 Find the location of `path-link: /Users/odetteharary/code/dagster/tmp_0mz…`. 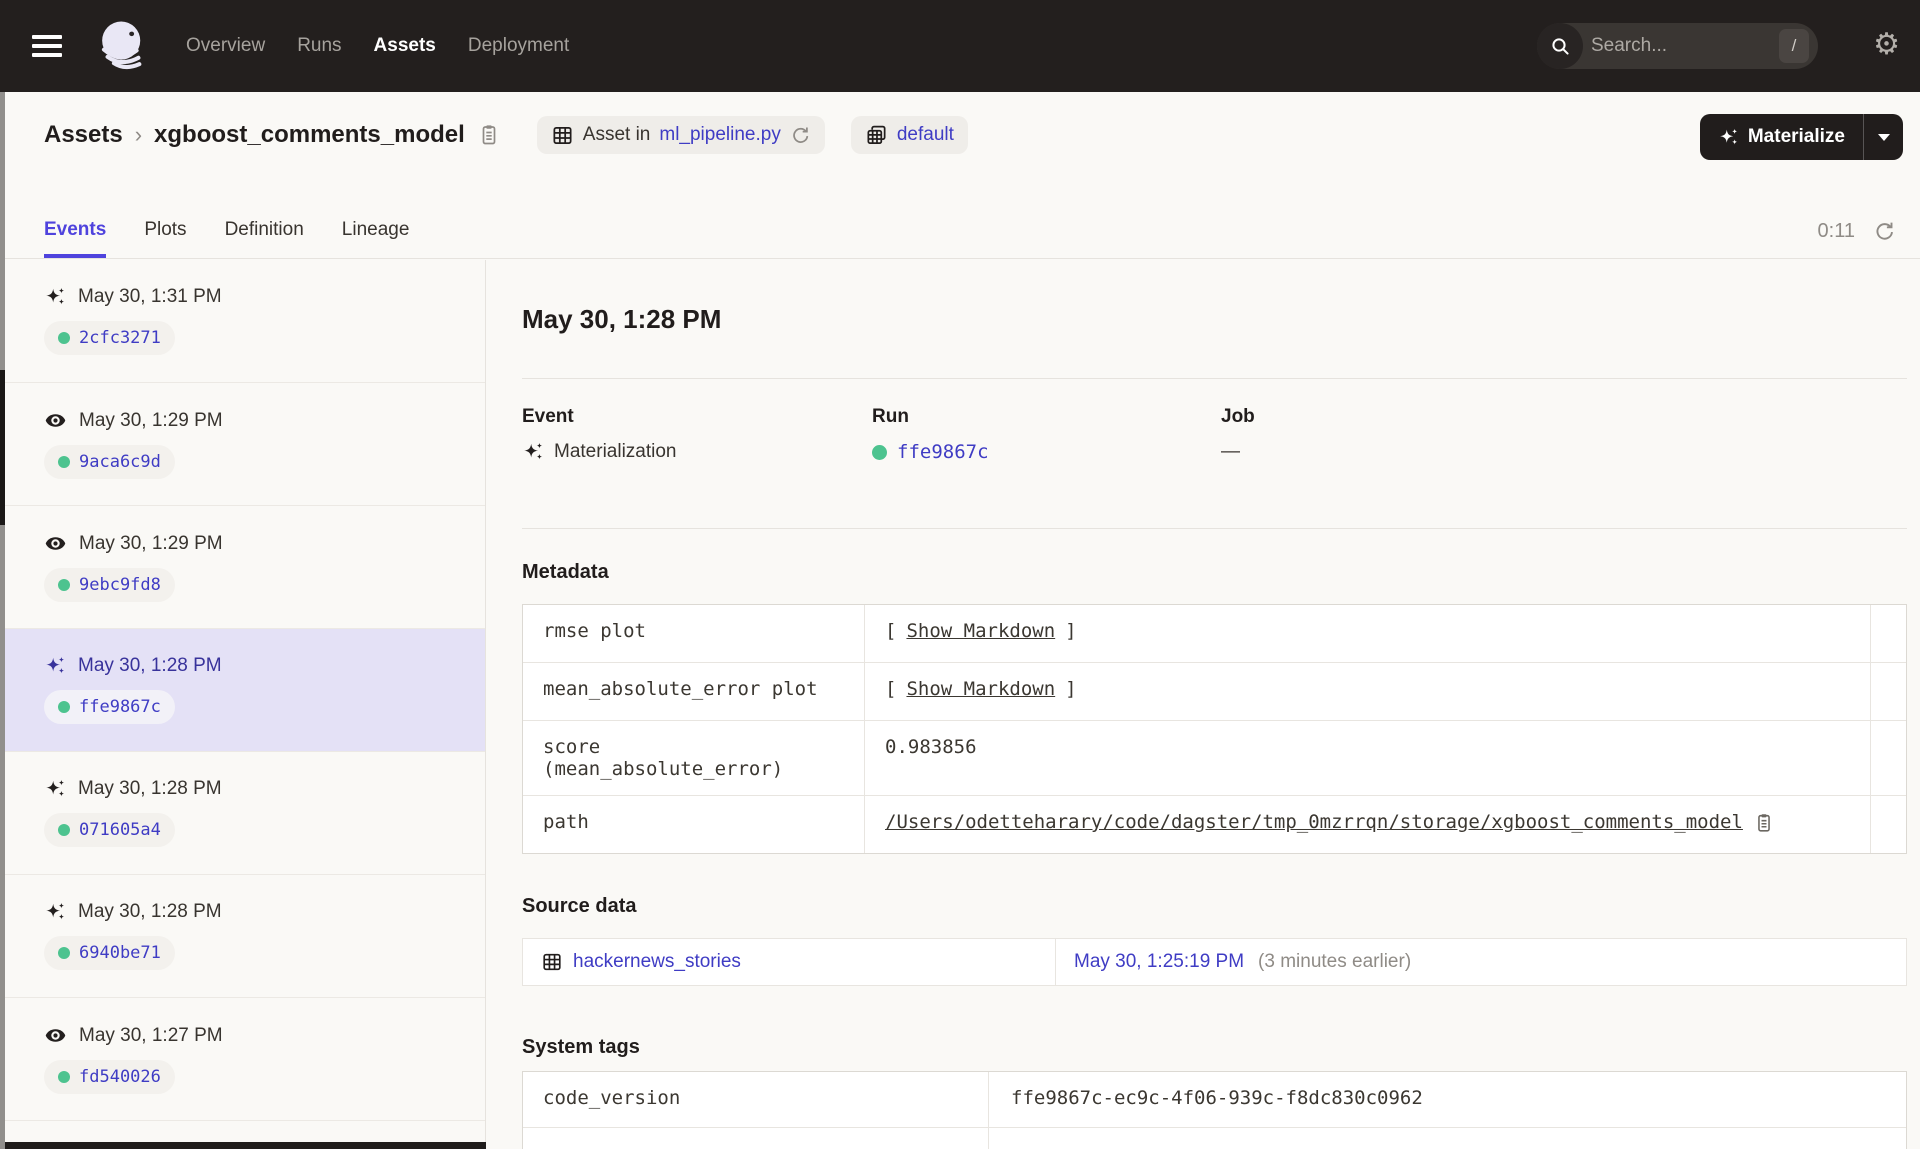

path-link: /Users/odetteharary/code/dagster/tmp_0mz… is located at coordinates (1314, 822).